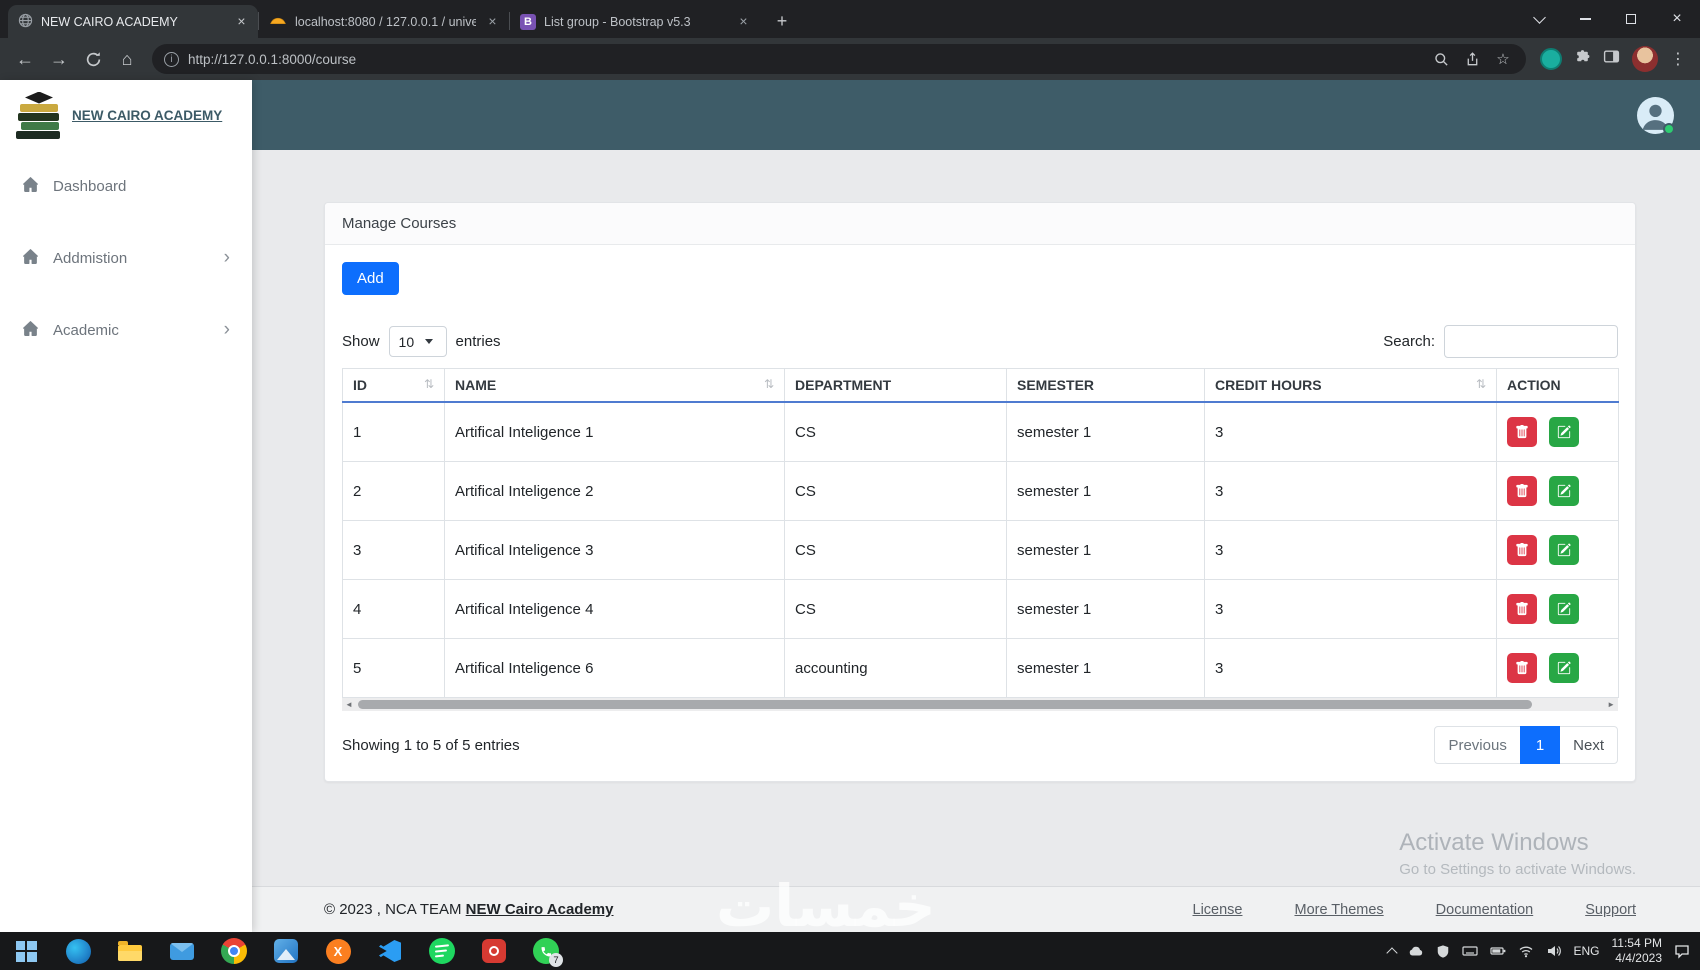 Image resolution: width=1700 pixels, height=970 pixels. Describe the element at coordinates (1656, 115) in the screenshot. I see `user-avatar` at that location.